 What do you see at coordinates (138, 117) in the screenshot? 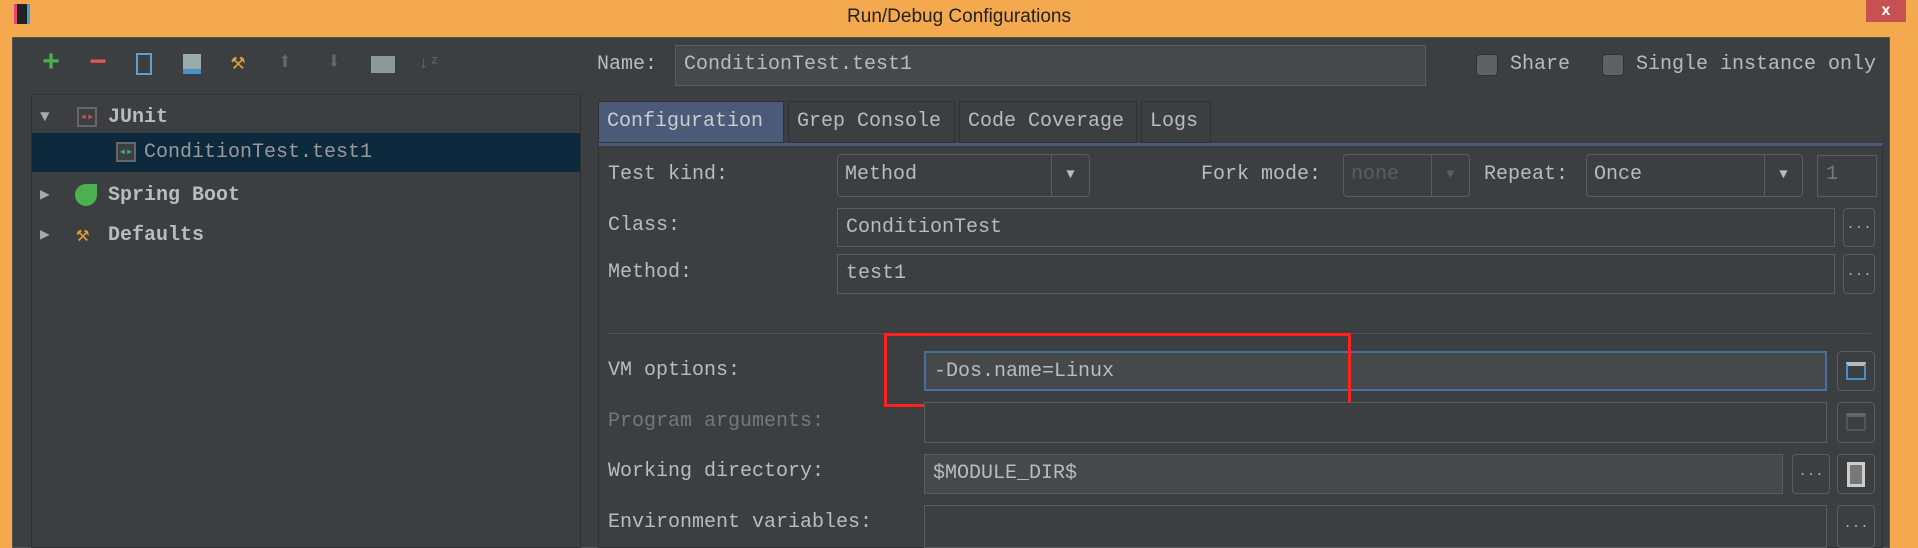
I see `tree-item-label: JUnit` at bounding box center [138, 117].